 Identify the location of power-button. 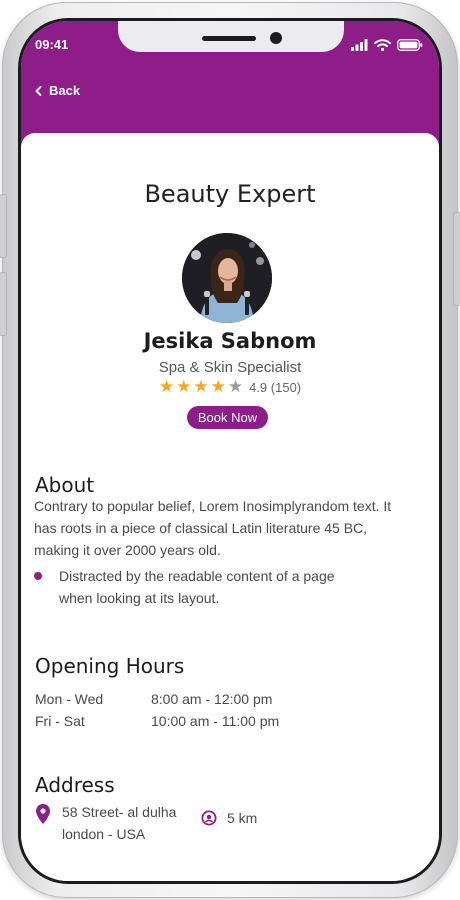
(456, 259).